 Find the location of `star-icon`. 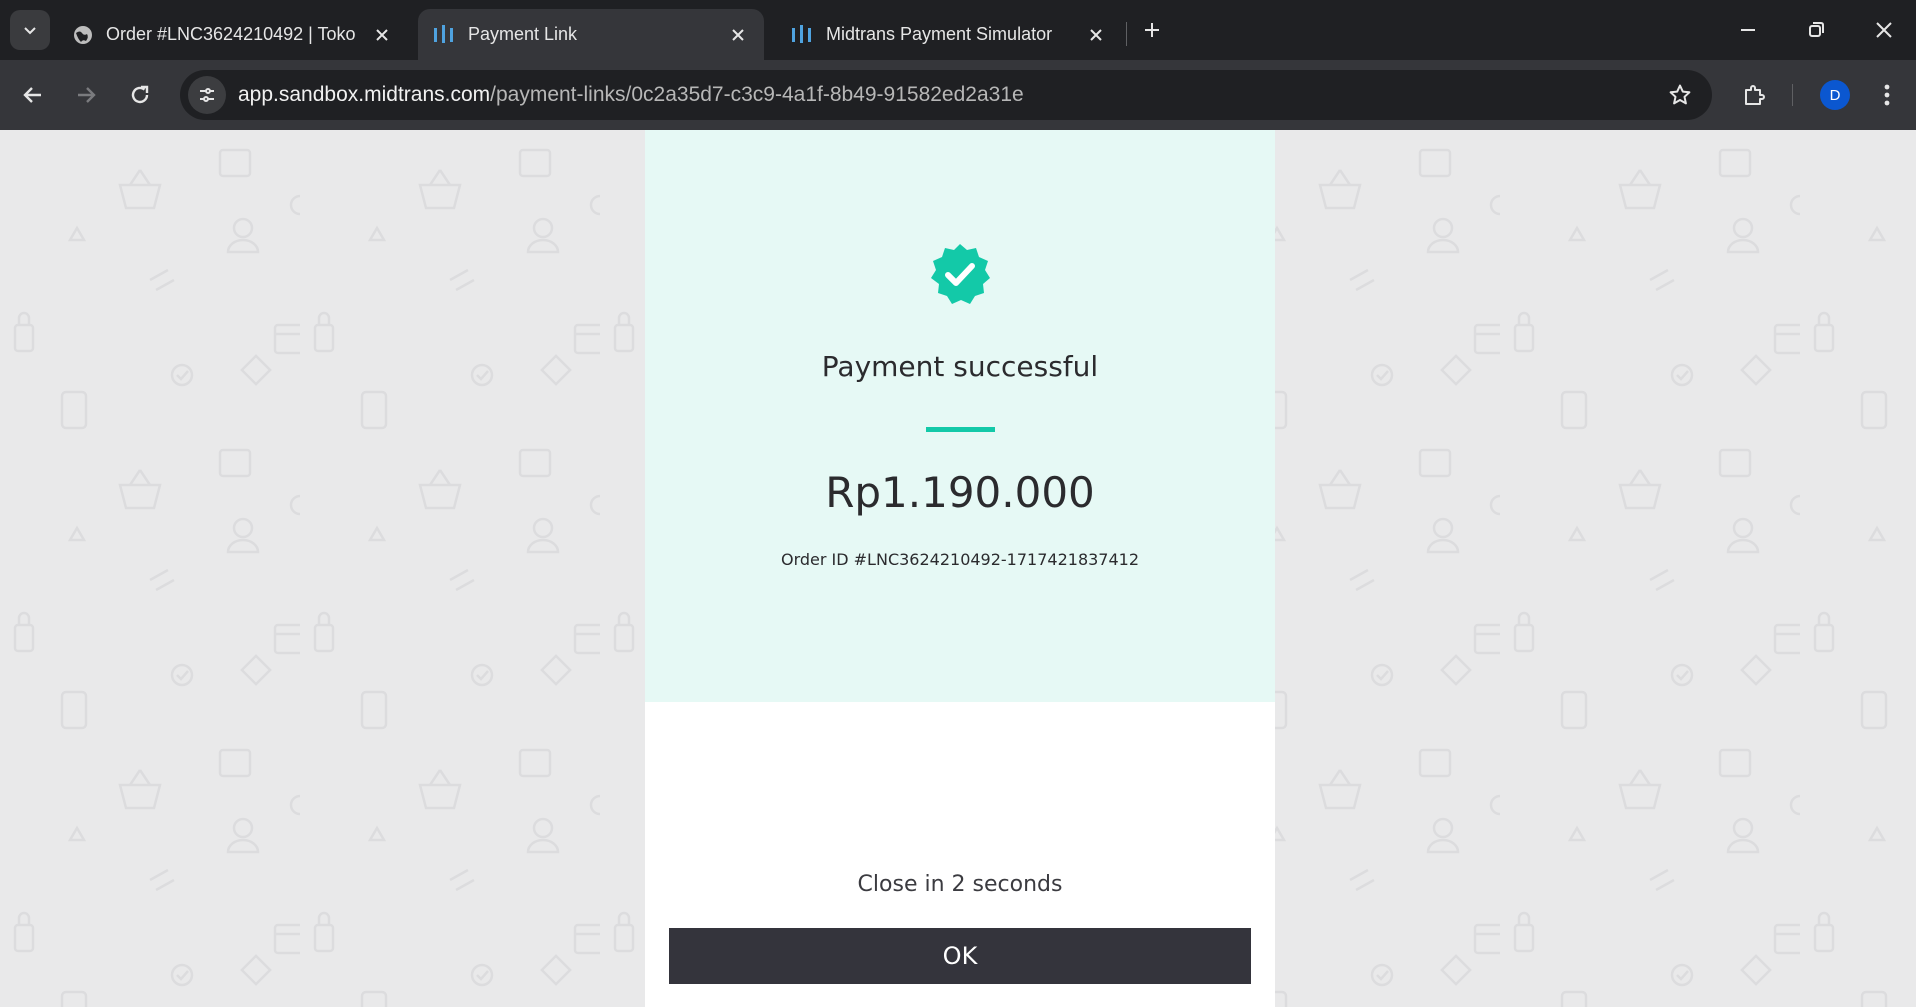

star-icon is located at coordinates (1680, 94).